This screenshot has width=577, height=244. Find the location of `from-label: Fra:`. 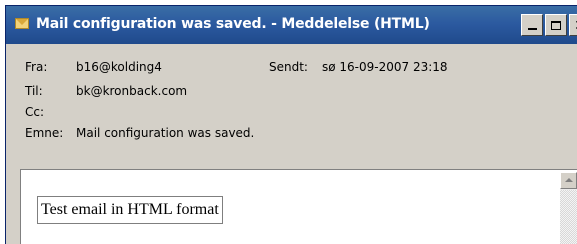

from-label: Fra: is located at coordinates (36, 67).